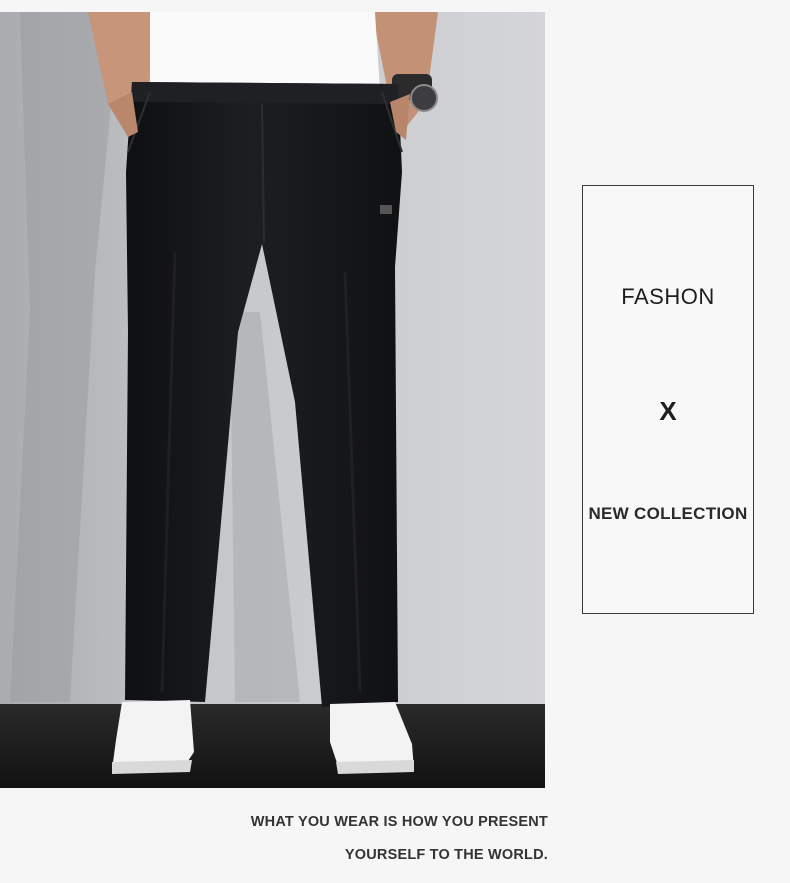  I want to click on caption-separator: X, so click(668, 411).